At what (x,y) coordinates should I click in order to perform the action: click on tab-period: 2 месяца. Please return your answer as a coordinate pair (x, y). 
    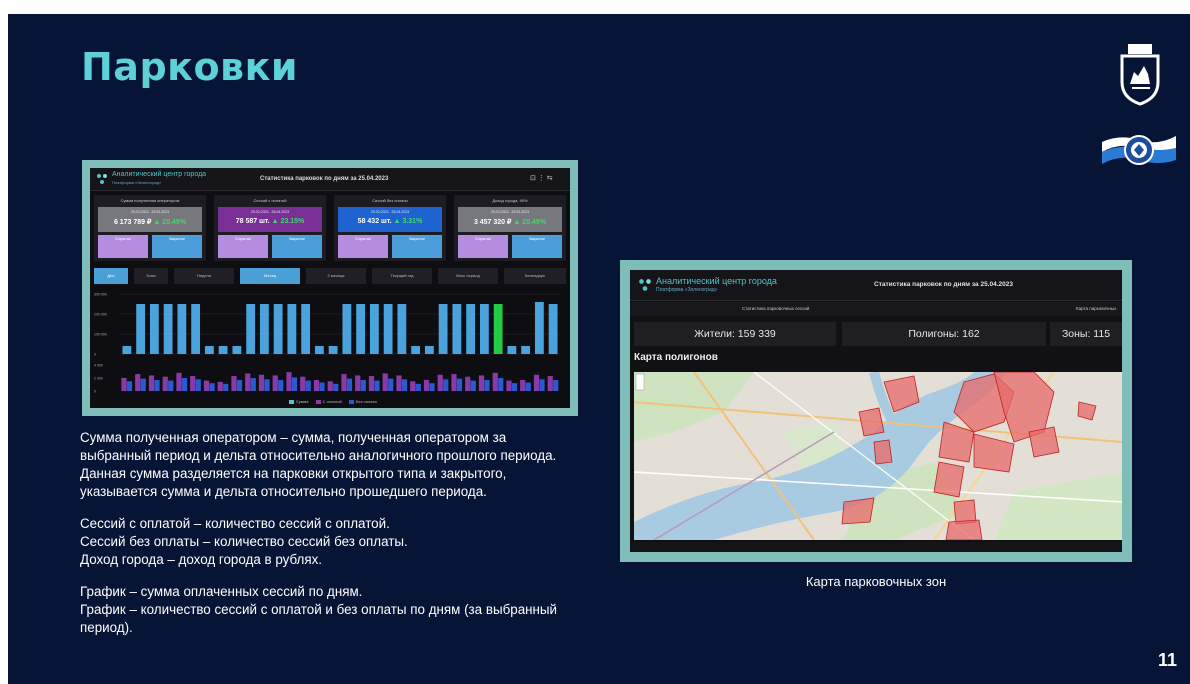
    Looking at the image, I should click on (336, 276).